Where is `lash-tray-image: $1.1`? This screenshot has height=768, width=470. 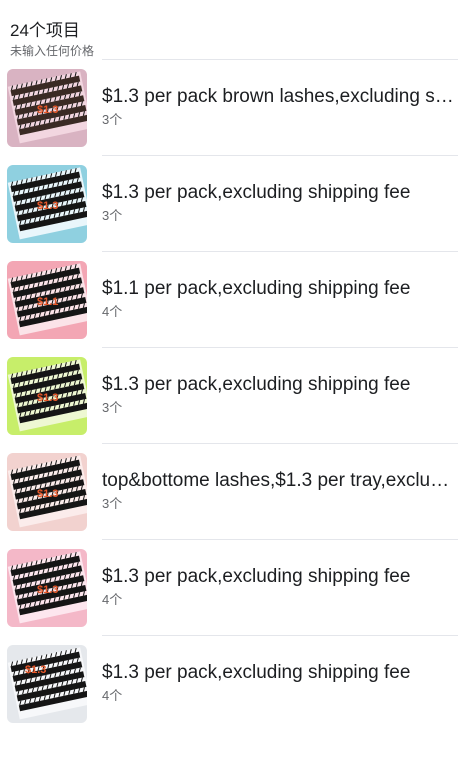 lash-tray-image: $1.1 is located at coordinates (47, 300).